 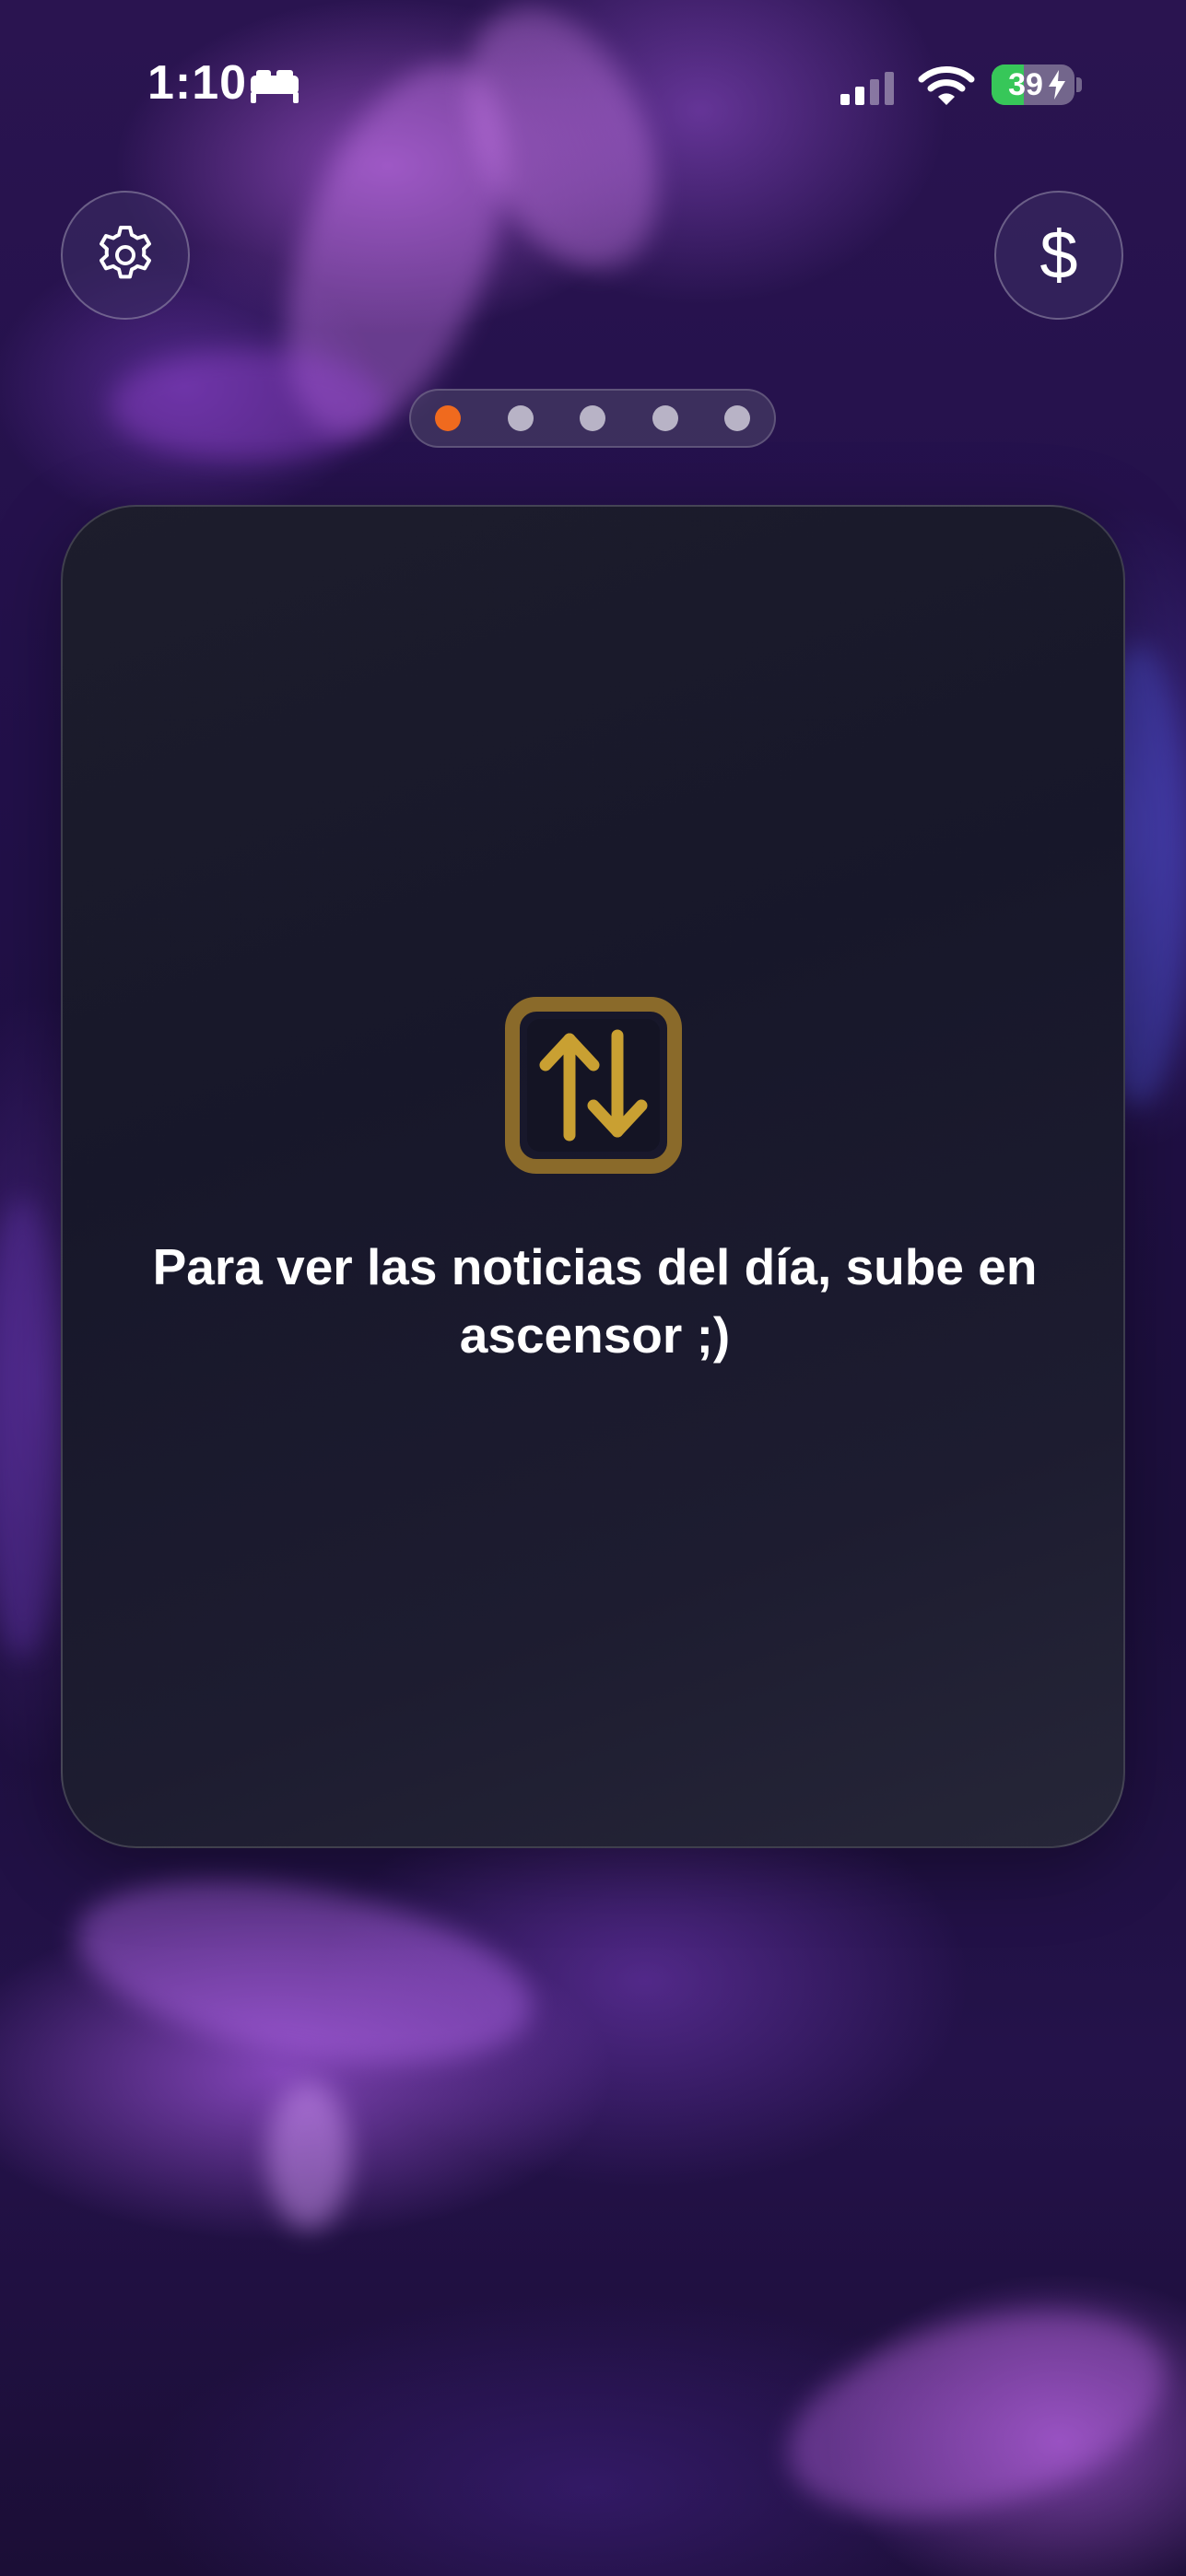 I want to click on gear-icon, so click(x=125, y=252).